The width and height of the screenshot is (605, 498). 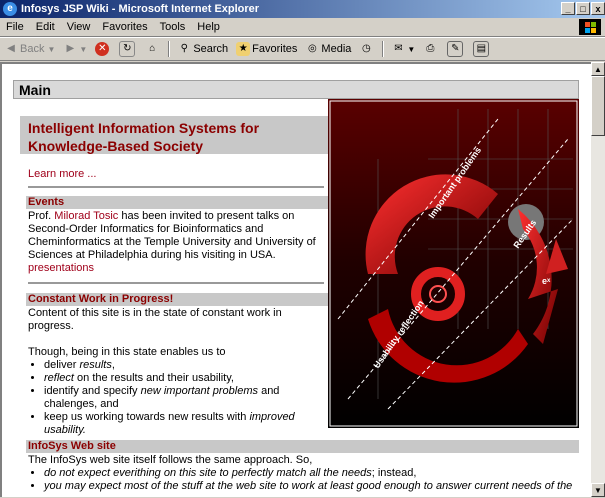 I want to click on menu-help: Help, so click(x=208, y=27).